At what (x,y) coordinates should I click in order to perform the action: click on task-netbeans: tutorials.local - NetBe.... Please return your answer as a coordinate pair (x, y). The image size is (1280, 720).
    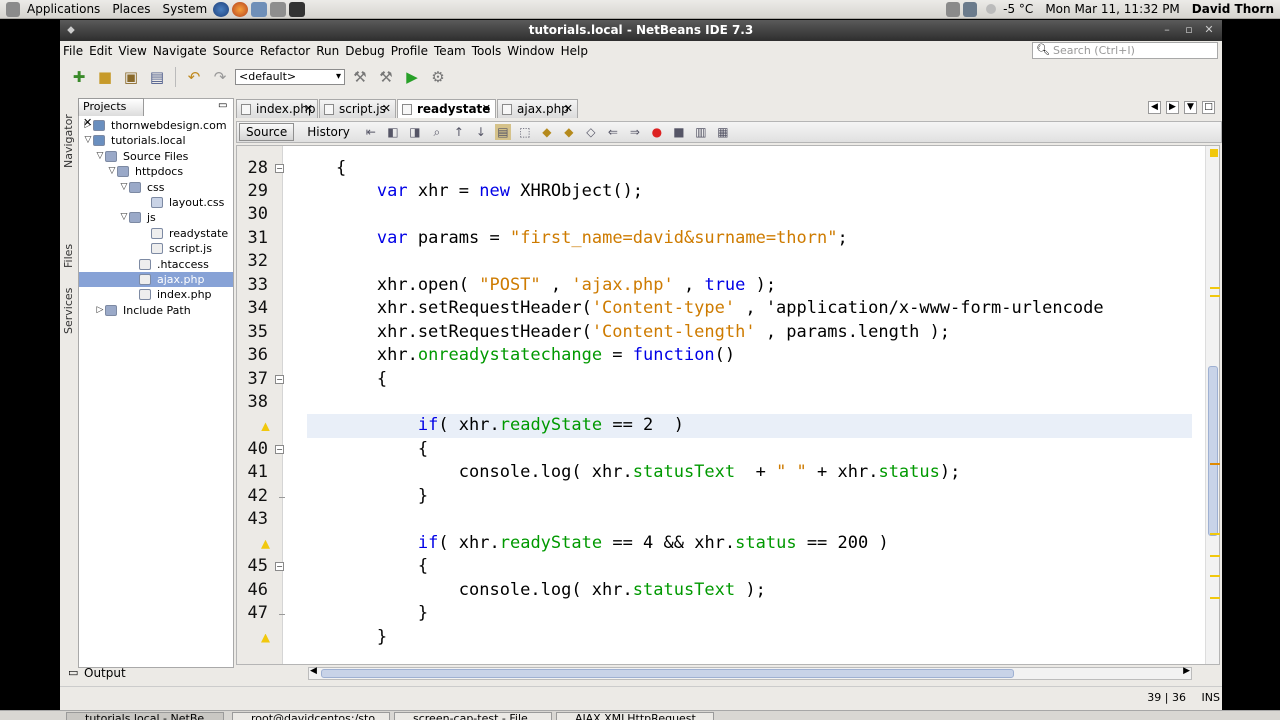
    Looking at the image, I should click on (145, 716).